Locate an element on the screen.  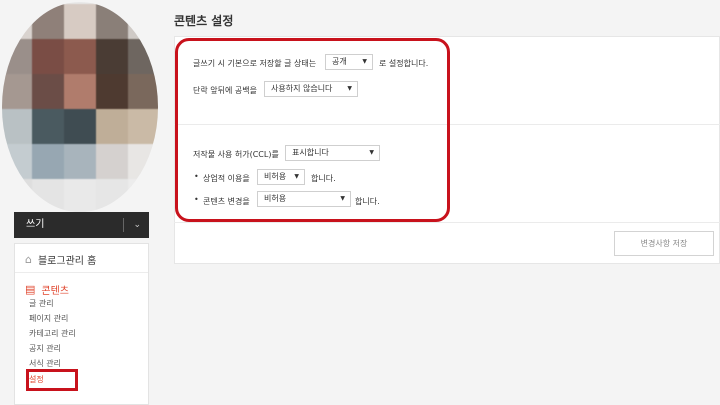
sidebar-item-home: ⌂ 블로그관리 홈 is located at coordinates (60, 259).